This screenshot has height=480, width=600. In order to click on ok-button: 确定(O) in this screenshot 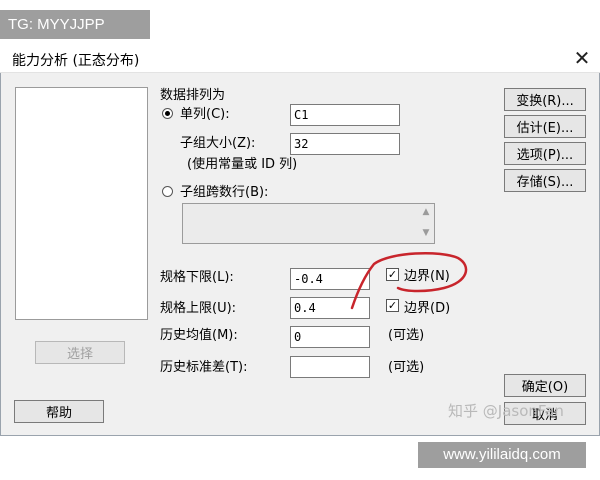, I will do `click(545, 385)`.